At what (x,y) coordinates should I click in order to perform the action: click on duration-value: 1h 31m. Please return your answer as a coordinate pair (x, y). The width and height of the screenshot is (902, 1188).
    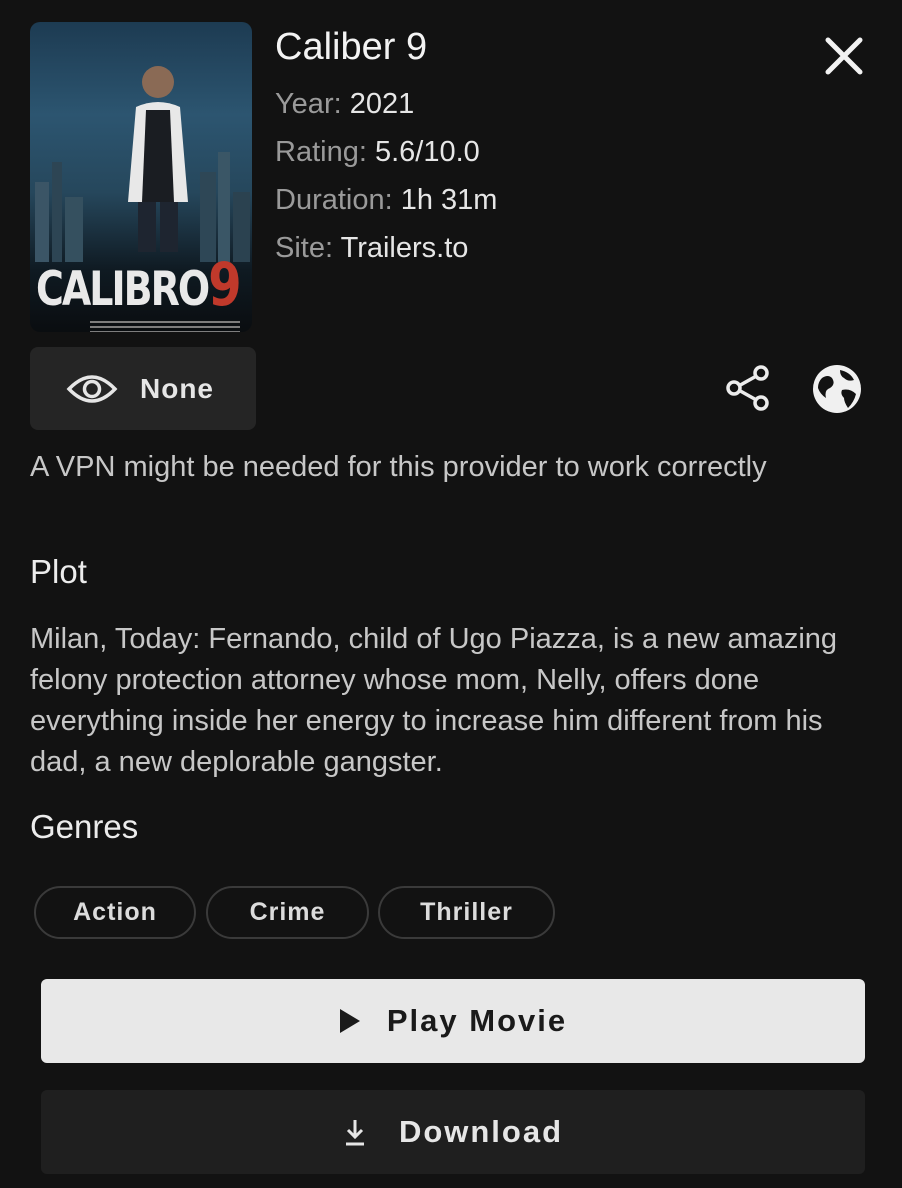
    Looking at the image, I should click on (449, 200).